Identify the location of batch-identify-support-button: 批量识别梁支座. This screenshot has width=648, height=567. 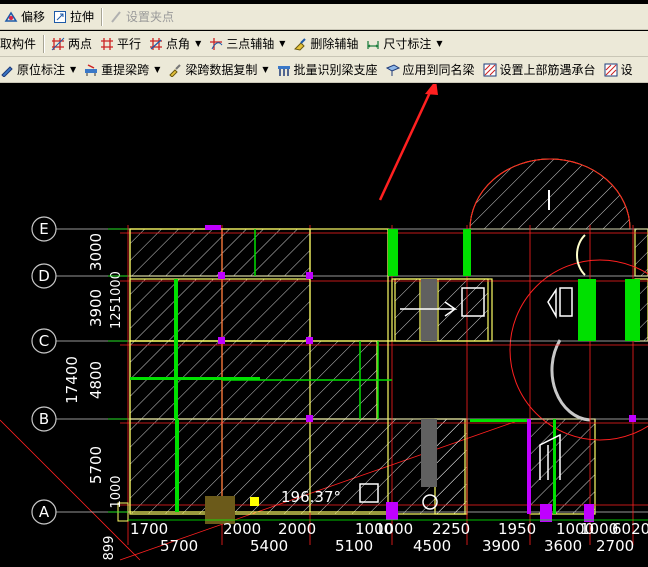
(327, 70).